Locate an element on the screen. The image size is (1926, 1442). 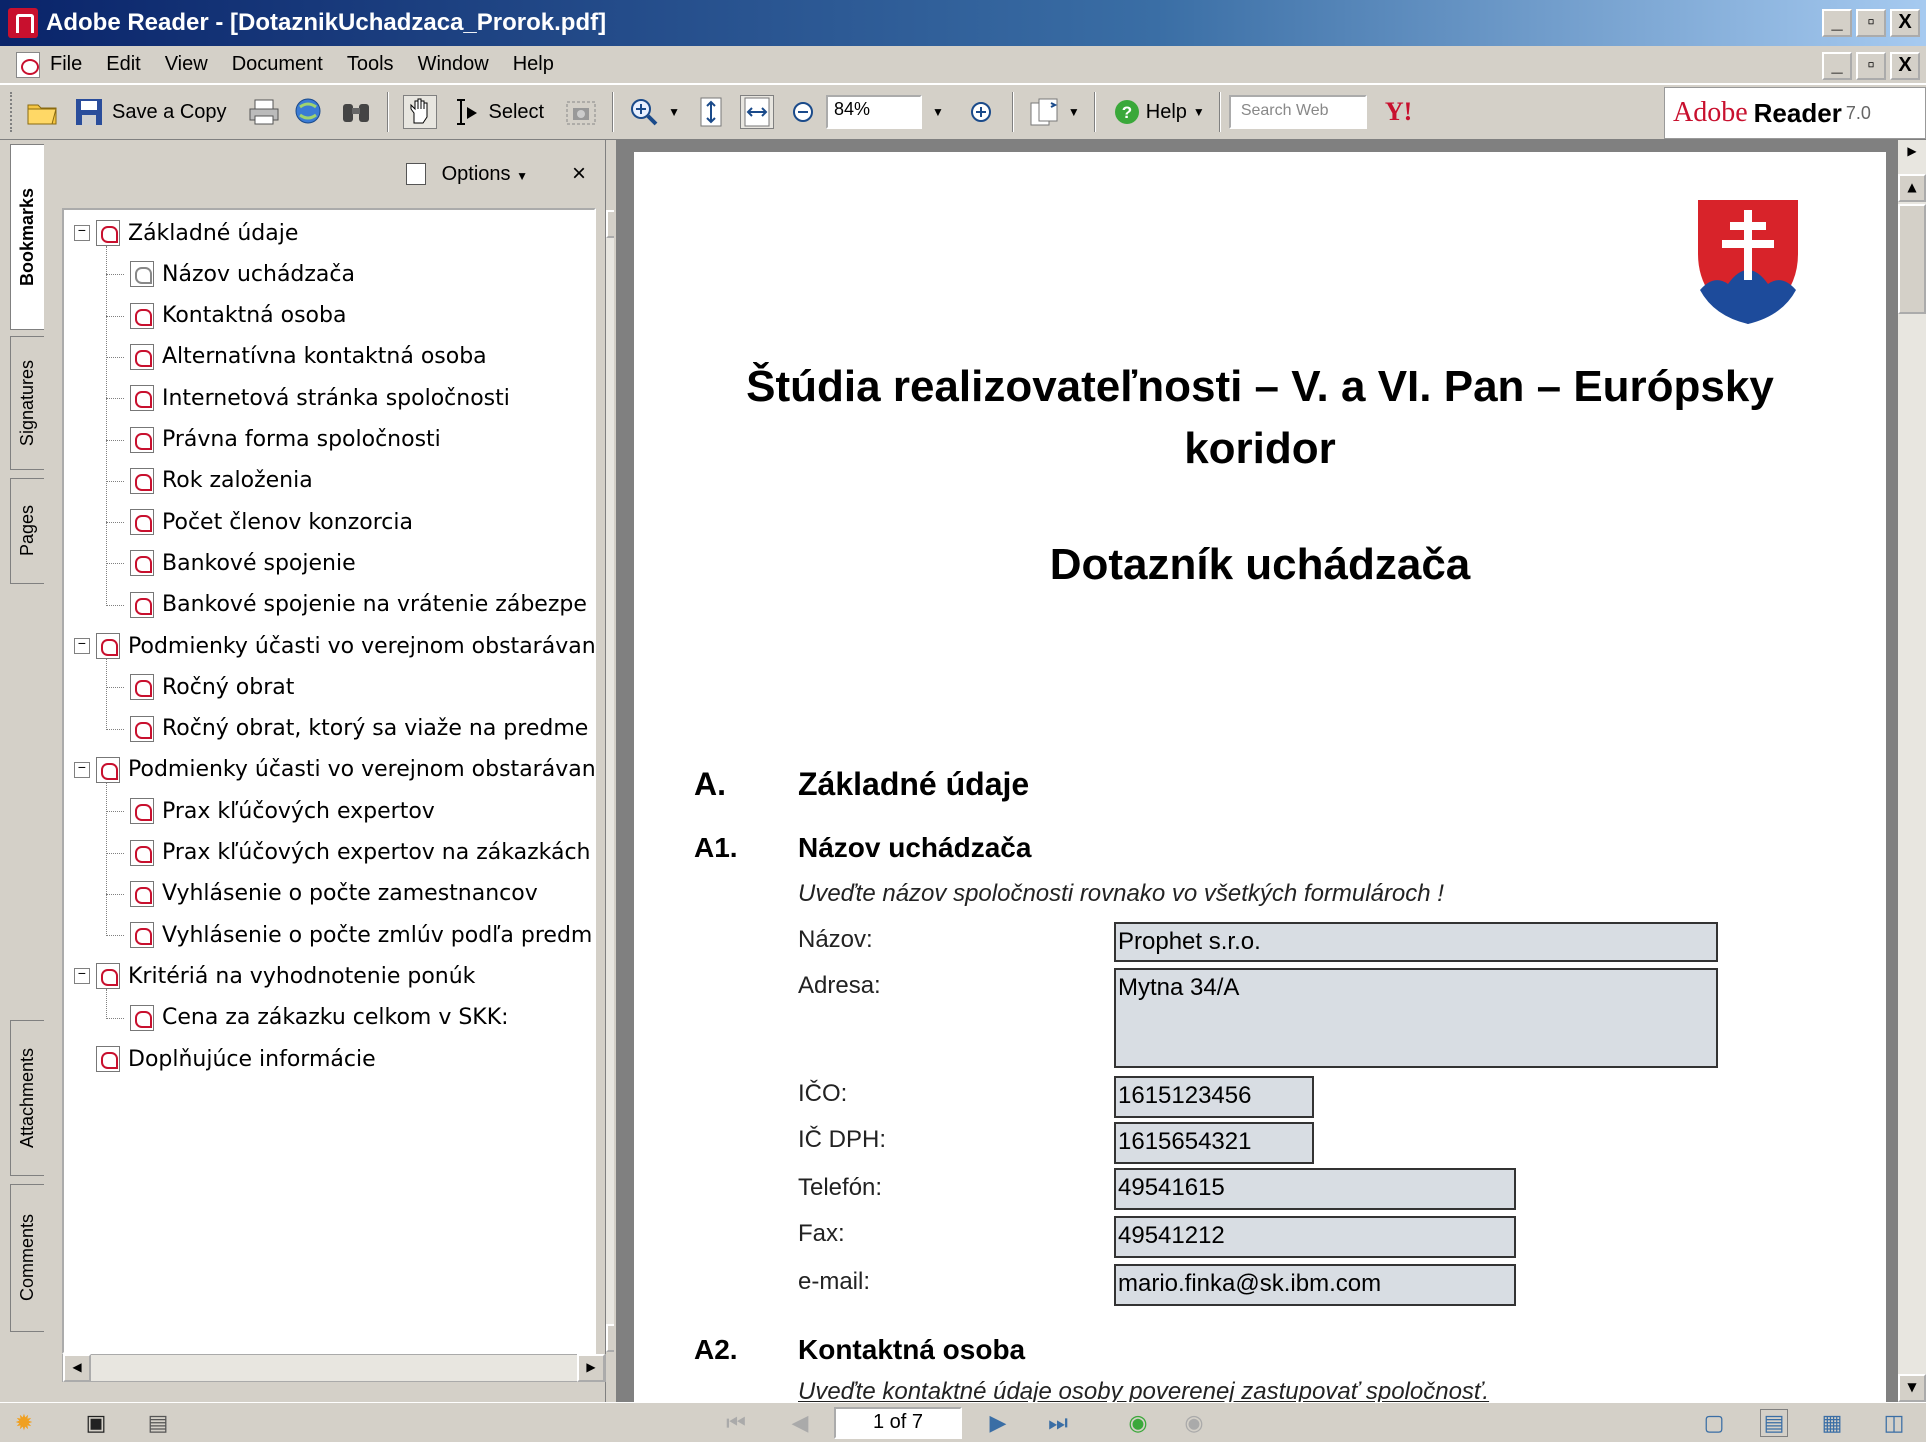
menu-edit: Edit is located at coordinates (123, 64).